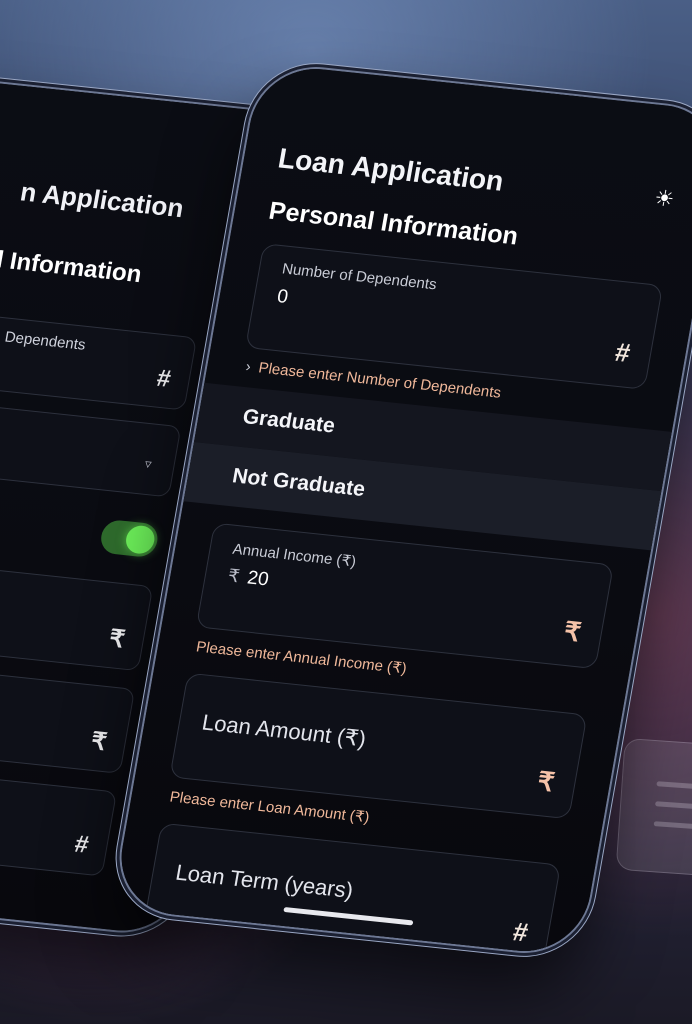  What do you see at coordinates (391, 169) in the screenshot?
I see `app-title: Loan Application` at bounding box center [391, 169].